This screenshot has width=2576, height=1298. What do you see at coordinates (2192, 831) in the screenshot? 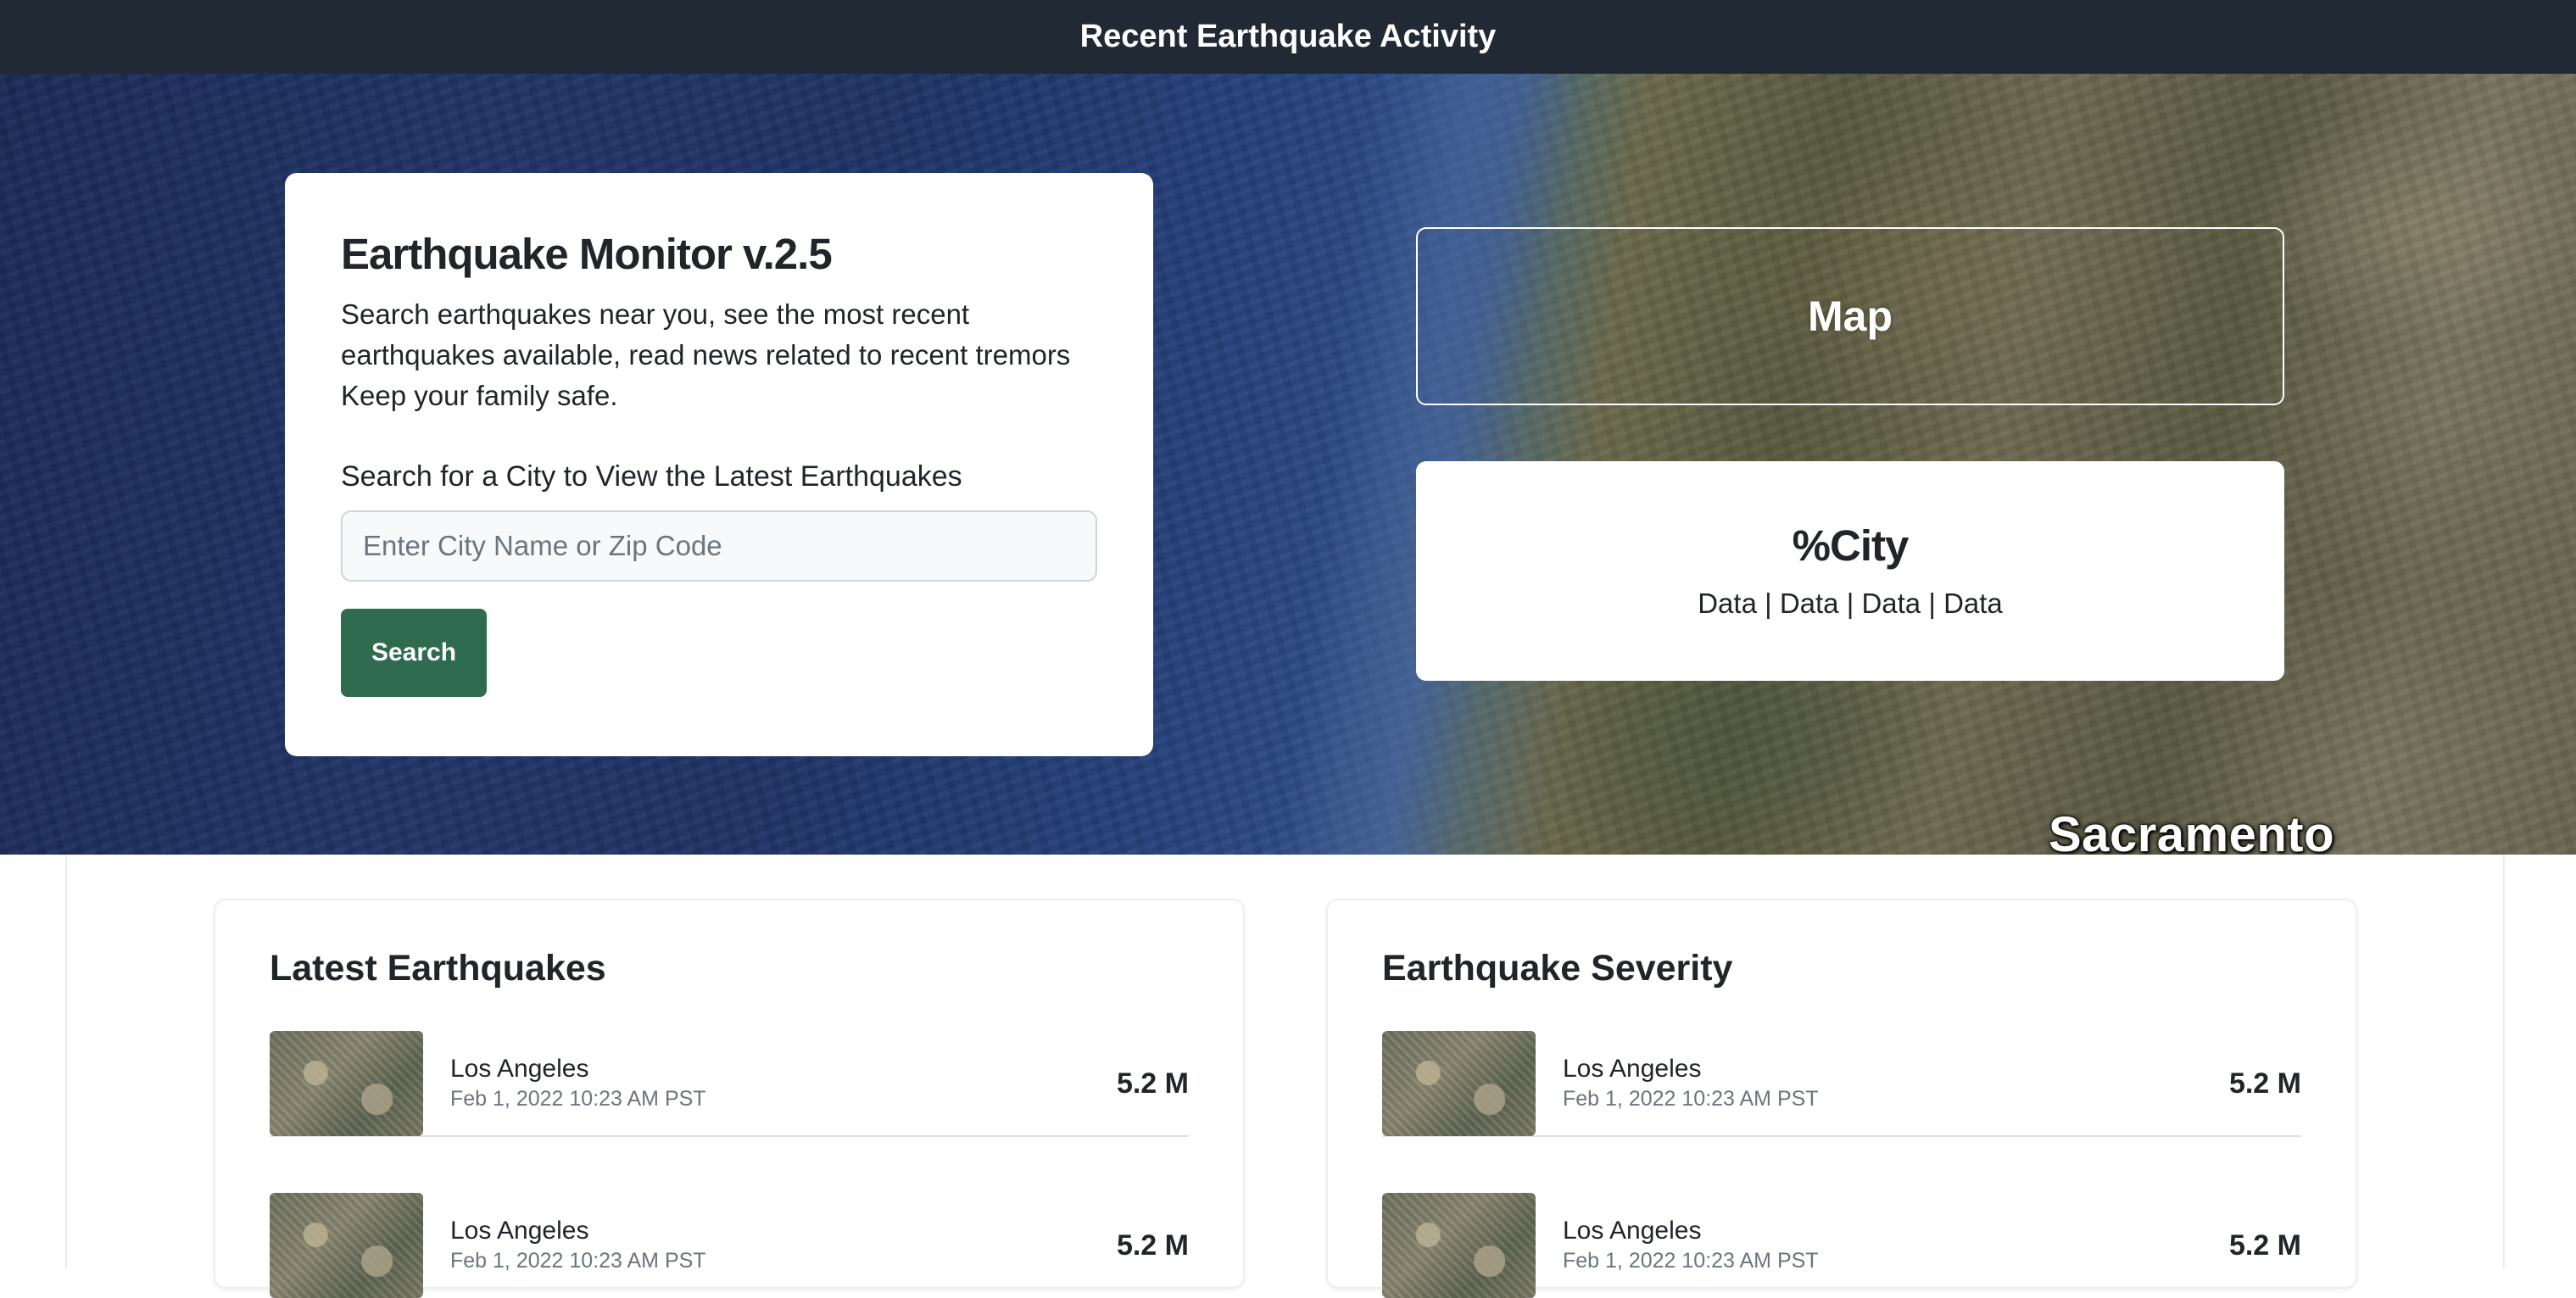
I see `map-place-label: Sacramento` at bounding box center [2192, 831].